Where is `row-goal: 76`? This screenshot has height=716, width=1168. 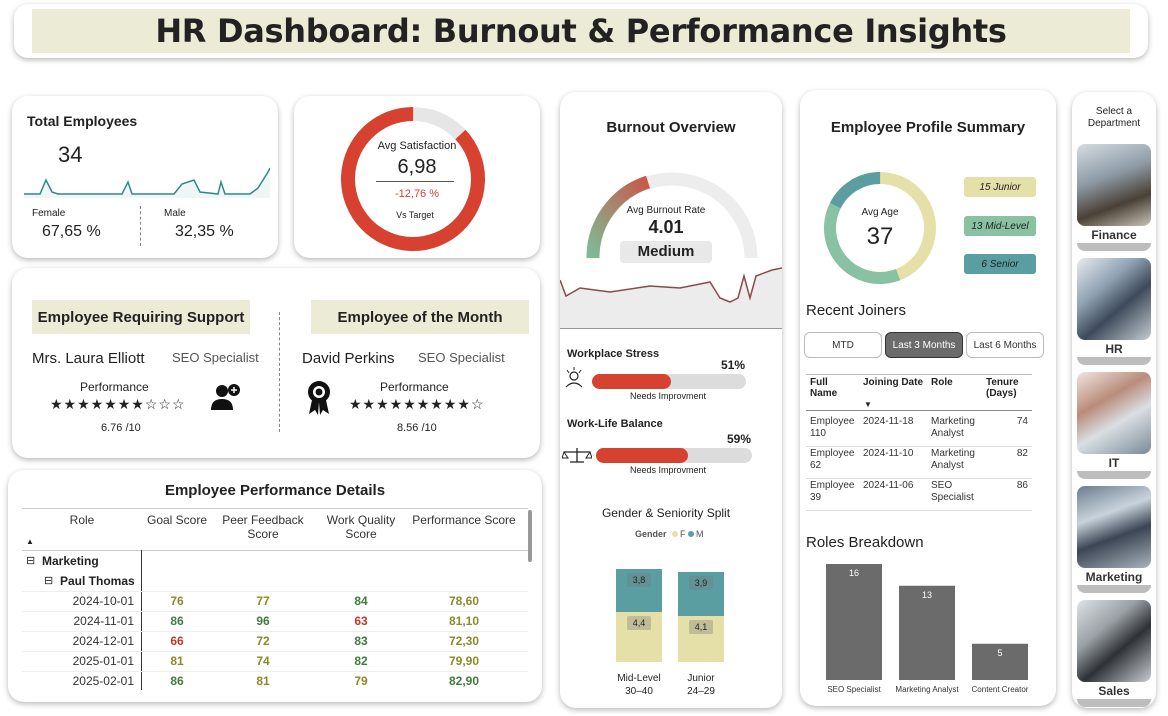
row-goal: 76 is located at coordinates (177, 601).